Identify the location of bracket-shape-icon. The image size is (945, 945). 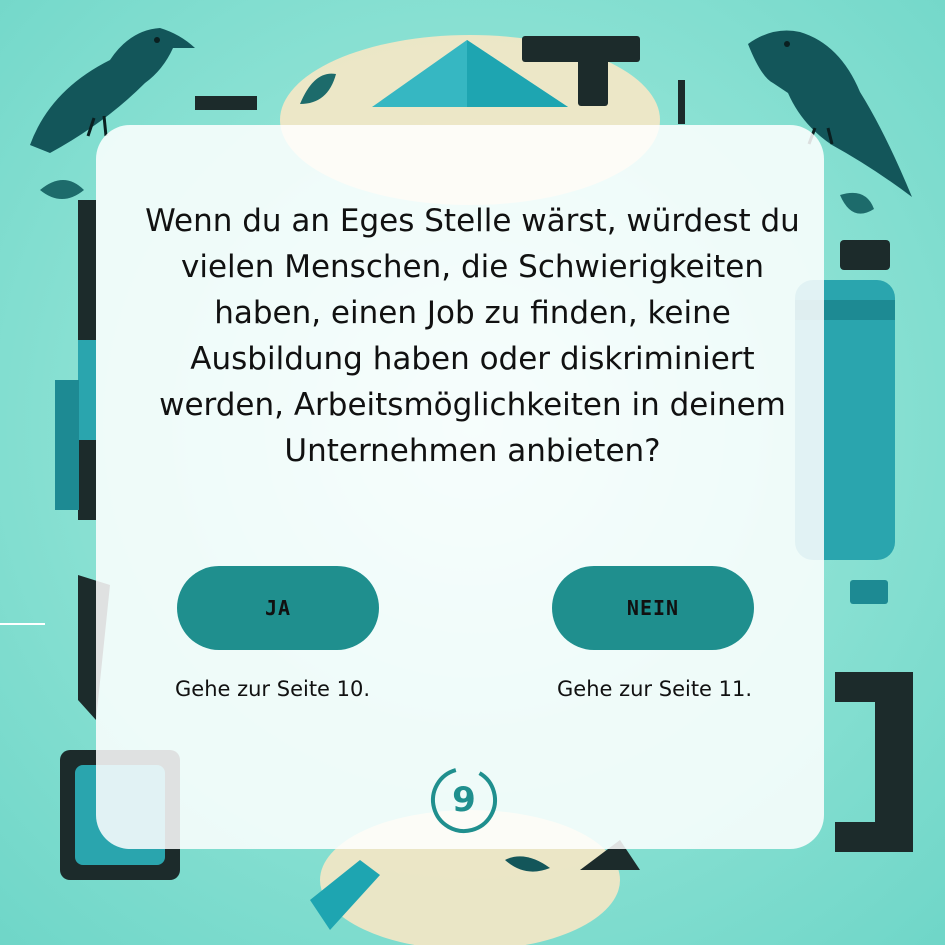
(874, 762).